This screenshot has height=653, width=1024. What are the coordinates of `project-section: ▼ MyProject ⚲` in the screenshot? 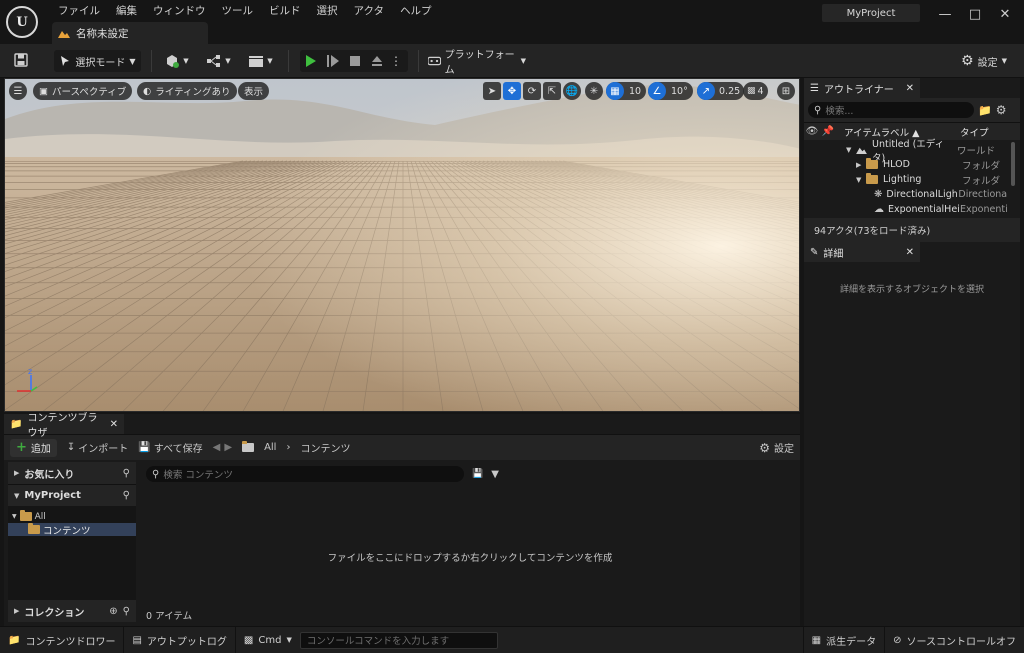 It's located at (72, 495).